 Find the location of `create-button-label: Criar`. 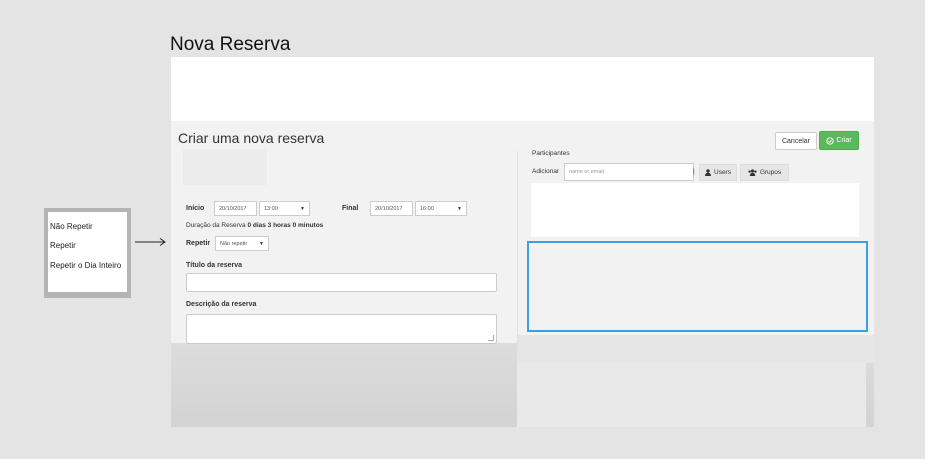

create-button-label: Criar is located at coordinates (844, 140).